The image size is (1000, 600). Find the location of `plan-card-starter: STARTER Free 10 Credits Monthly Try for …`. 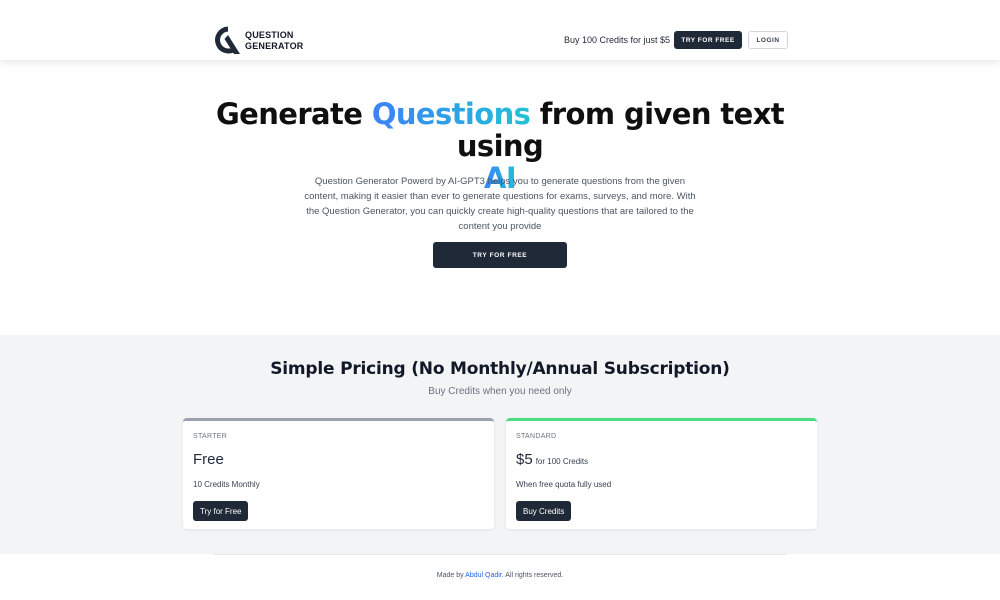

plan-card-starter: STARTER Free 10 Credits Monthly Try for … is located at coordinates (338, 473).